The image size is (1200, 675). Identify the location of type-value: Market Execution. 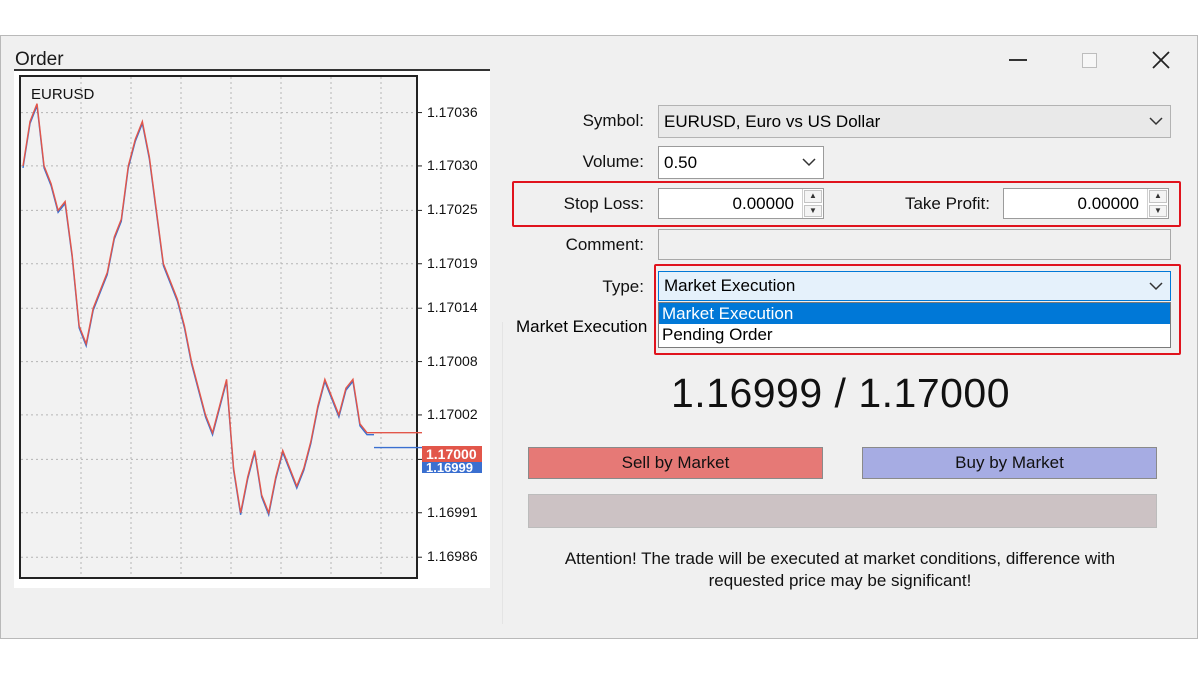
(730, 285).